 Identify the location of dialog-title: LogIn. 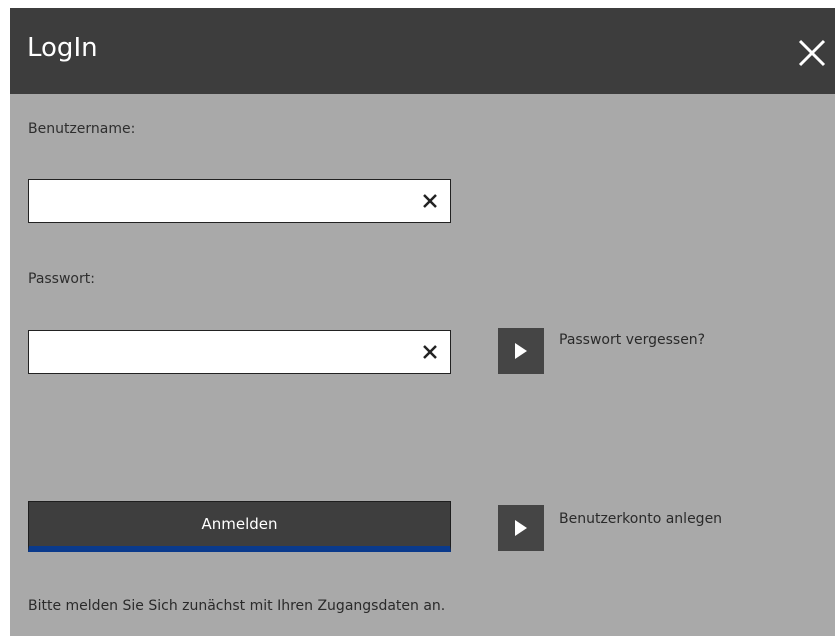
(62, 48).